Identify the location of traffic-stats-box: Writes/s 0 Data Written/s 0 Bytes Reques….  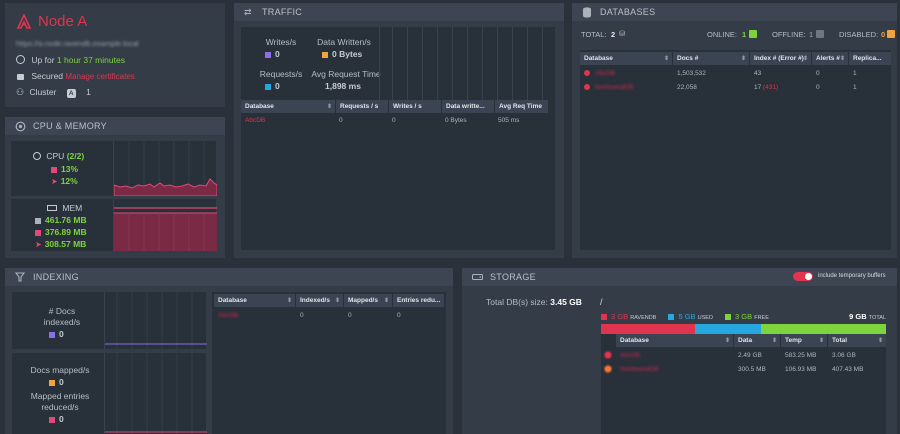
(398, 63).